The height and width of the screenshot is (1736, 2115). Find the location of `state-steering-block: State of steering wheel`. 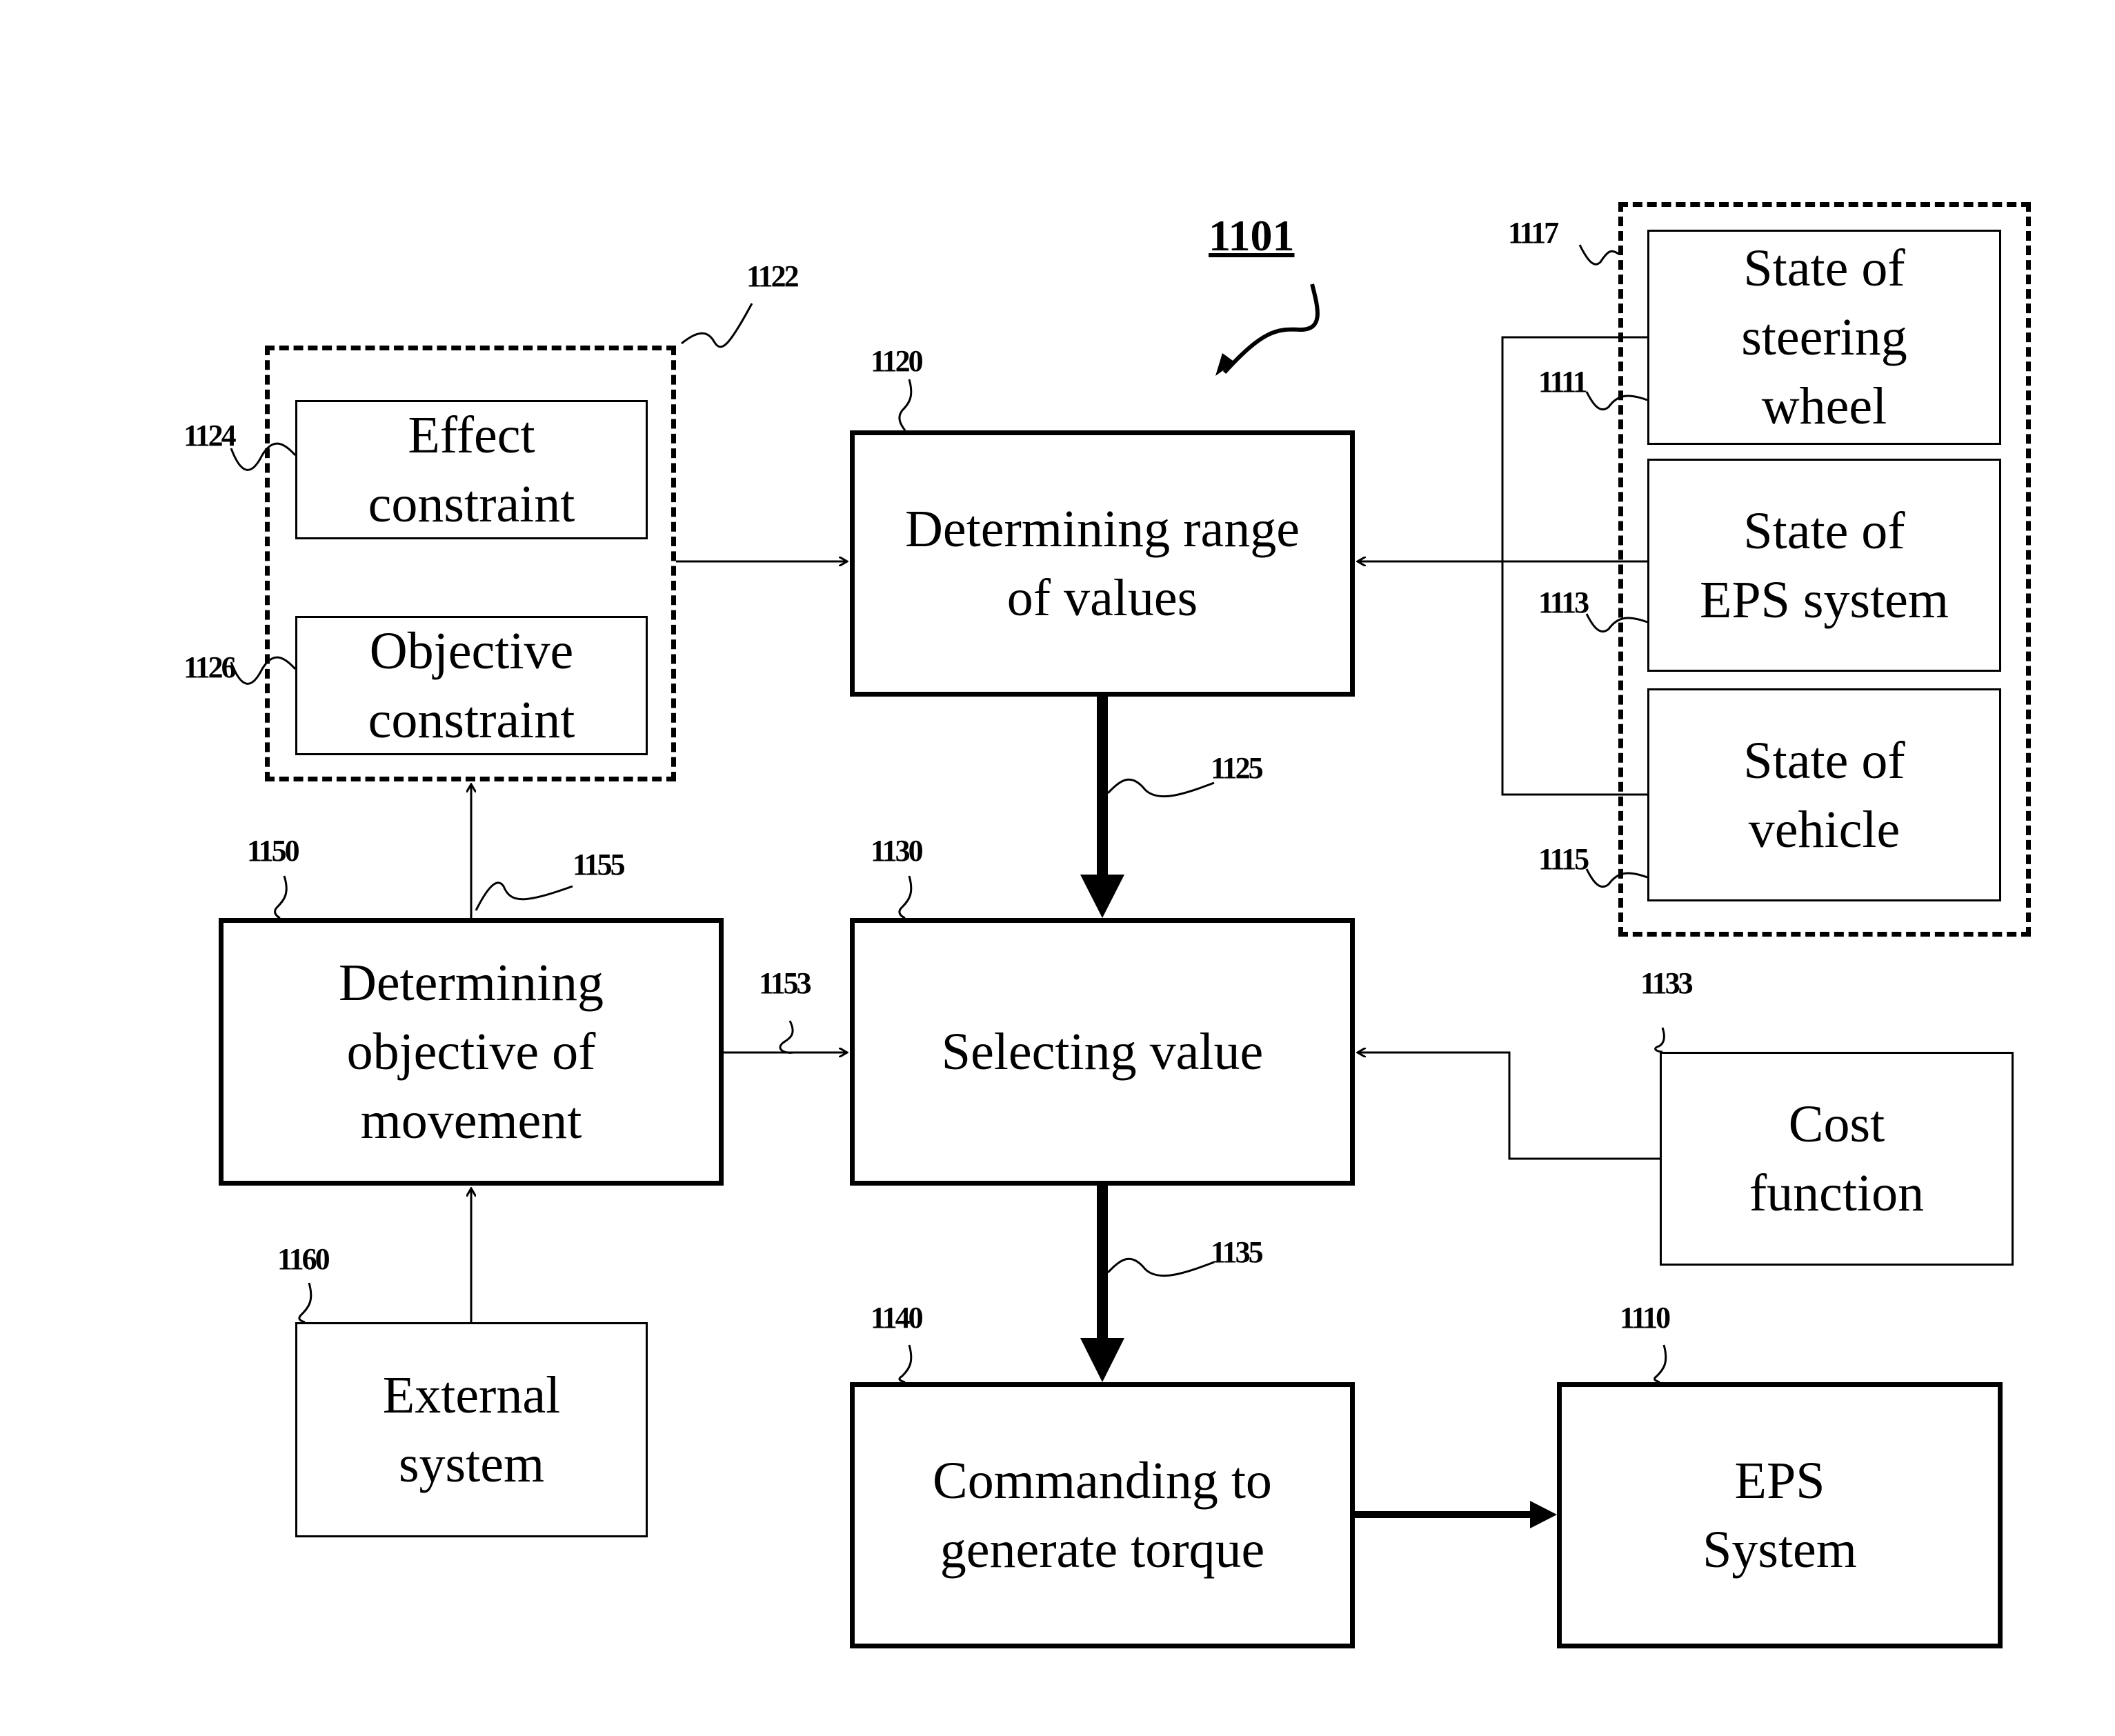

state-steering-block: State of steering wheel is located at coordinates (1824, 337).